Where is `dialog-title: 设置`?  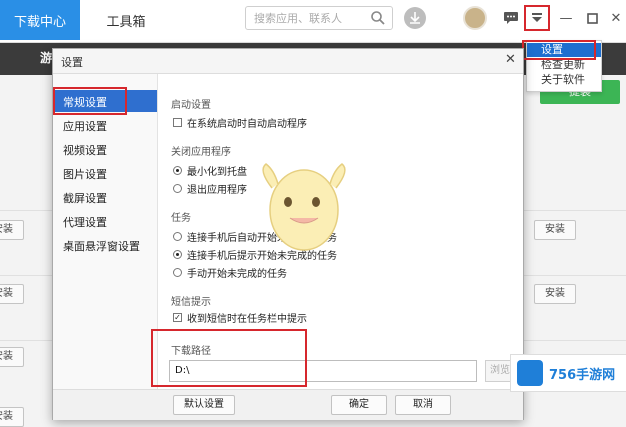
dialog-title: 设置 is located at coordinates (72, 62).